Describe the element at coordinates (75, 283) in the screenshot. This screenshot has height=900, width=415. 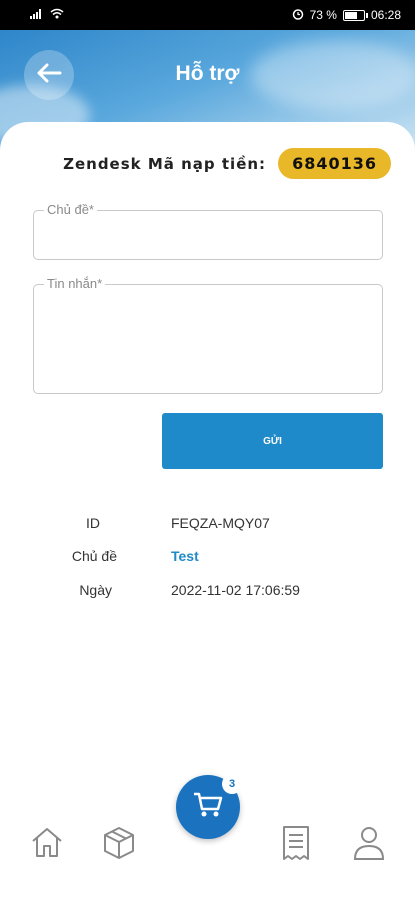
I see `message-field-label: Tin nhắn*` at that location.